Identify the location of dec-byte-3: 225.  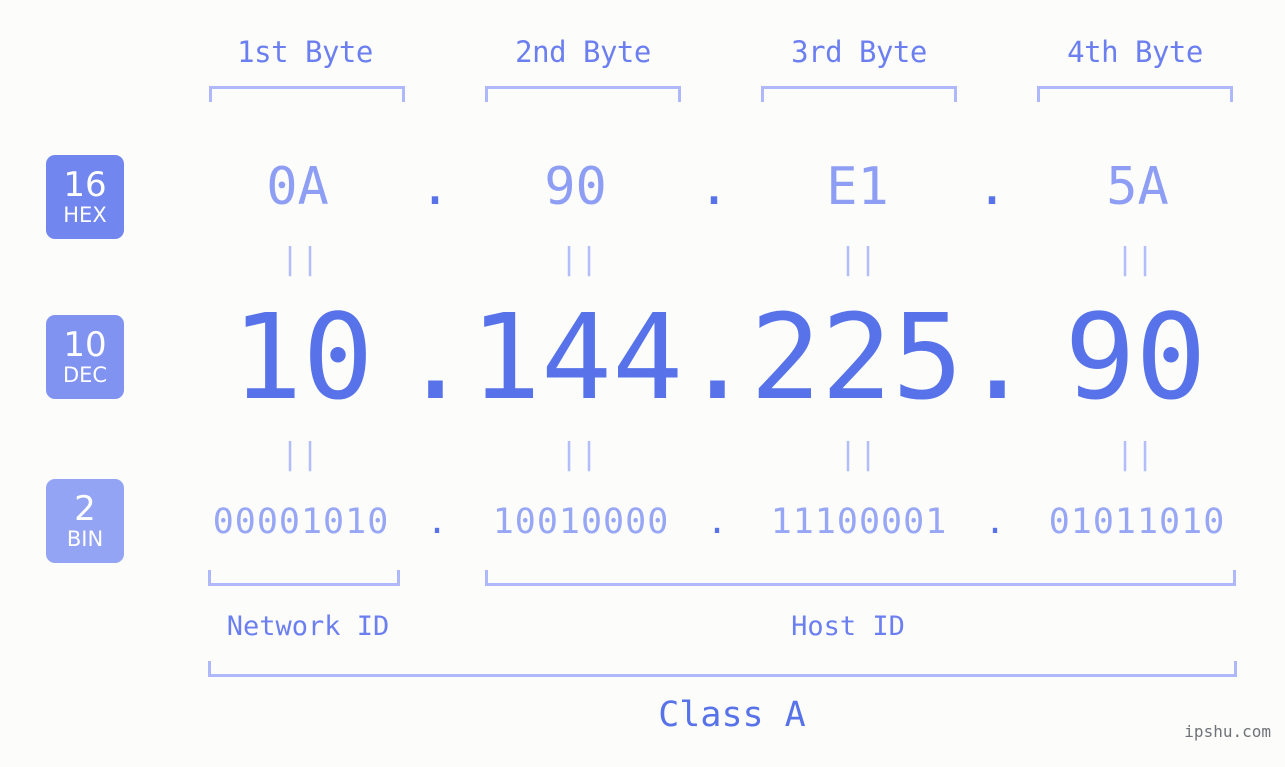
(857, 357).